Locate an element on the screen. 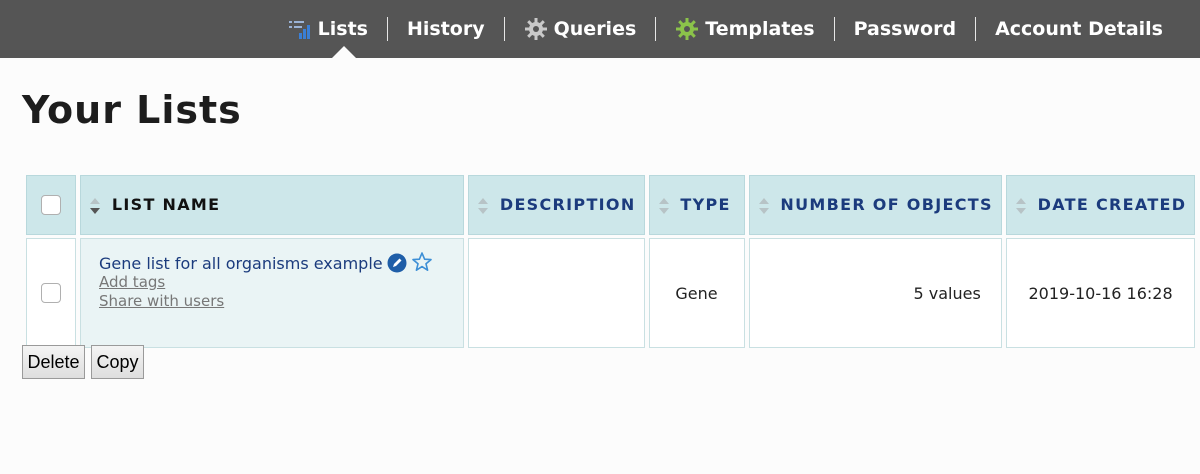 This screenshot has width=1200, height=474. nav-templates: Templates is located at coordinates (744, 29).